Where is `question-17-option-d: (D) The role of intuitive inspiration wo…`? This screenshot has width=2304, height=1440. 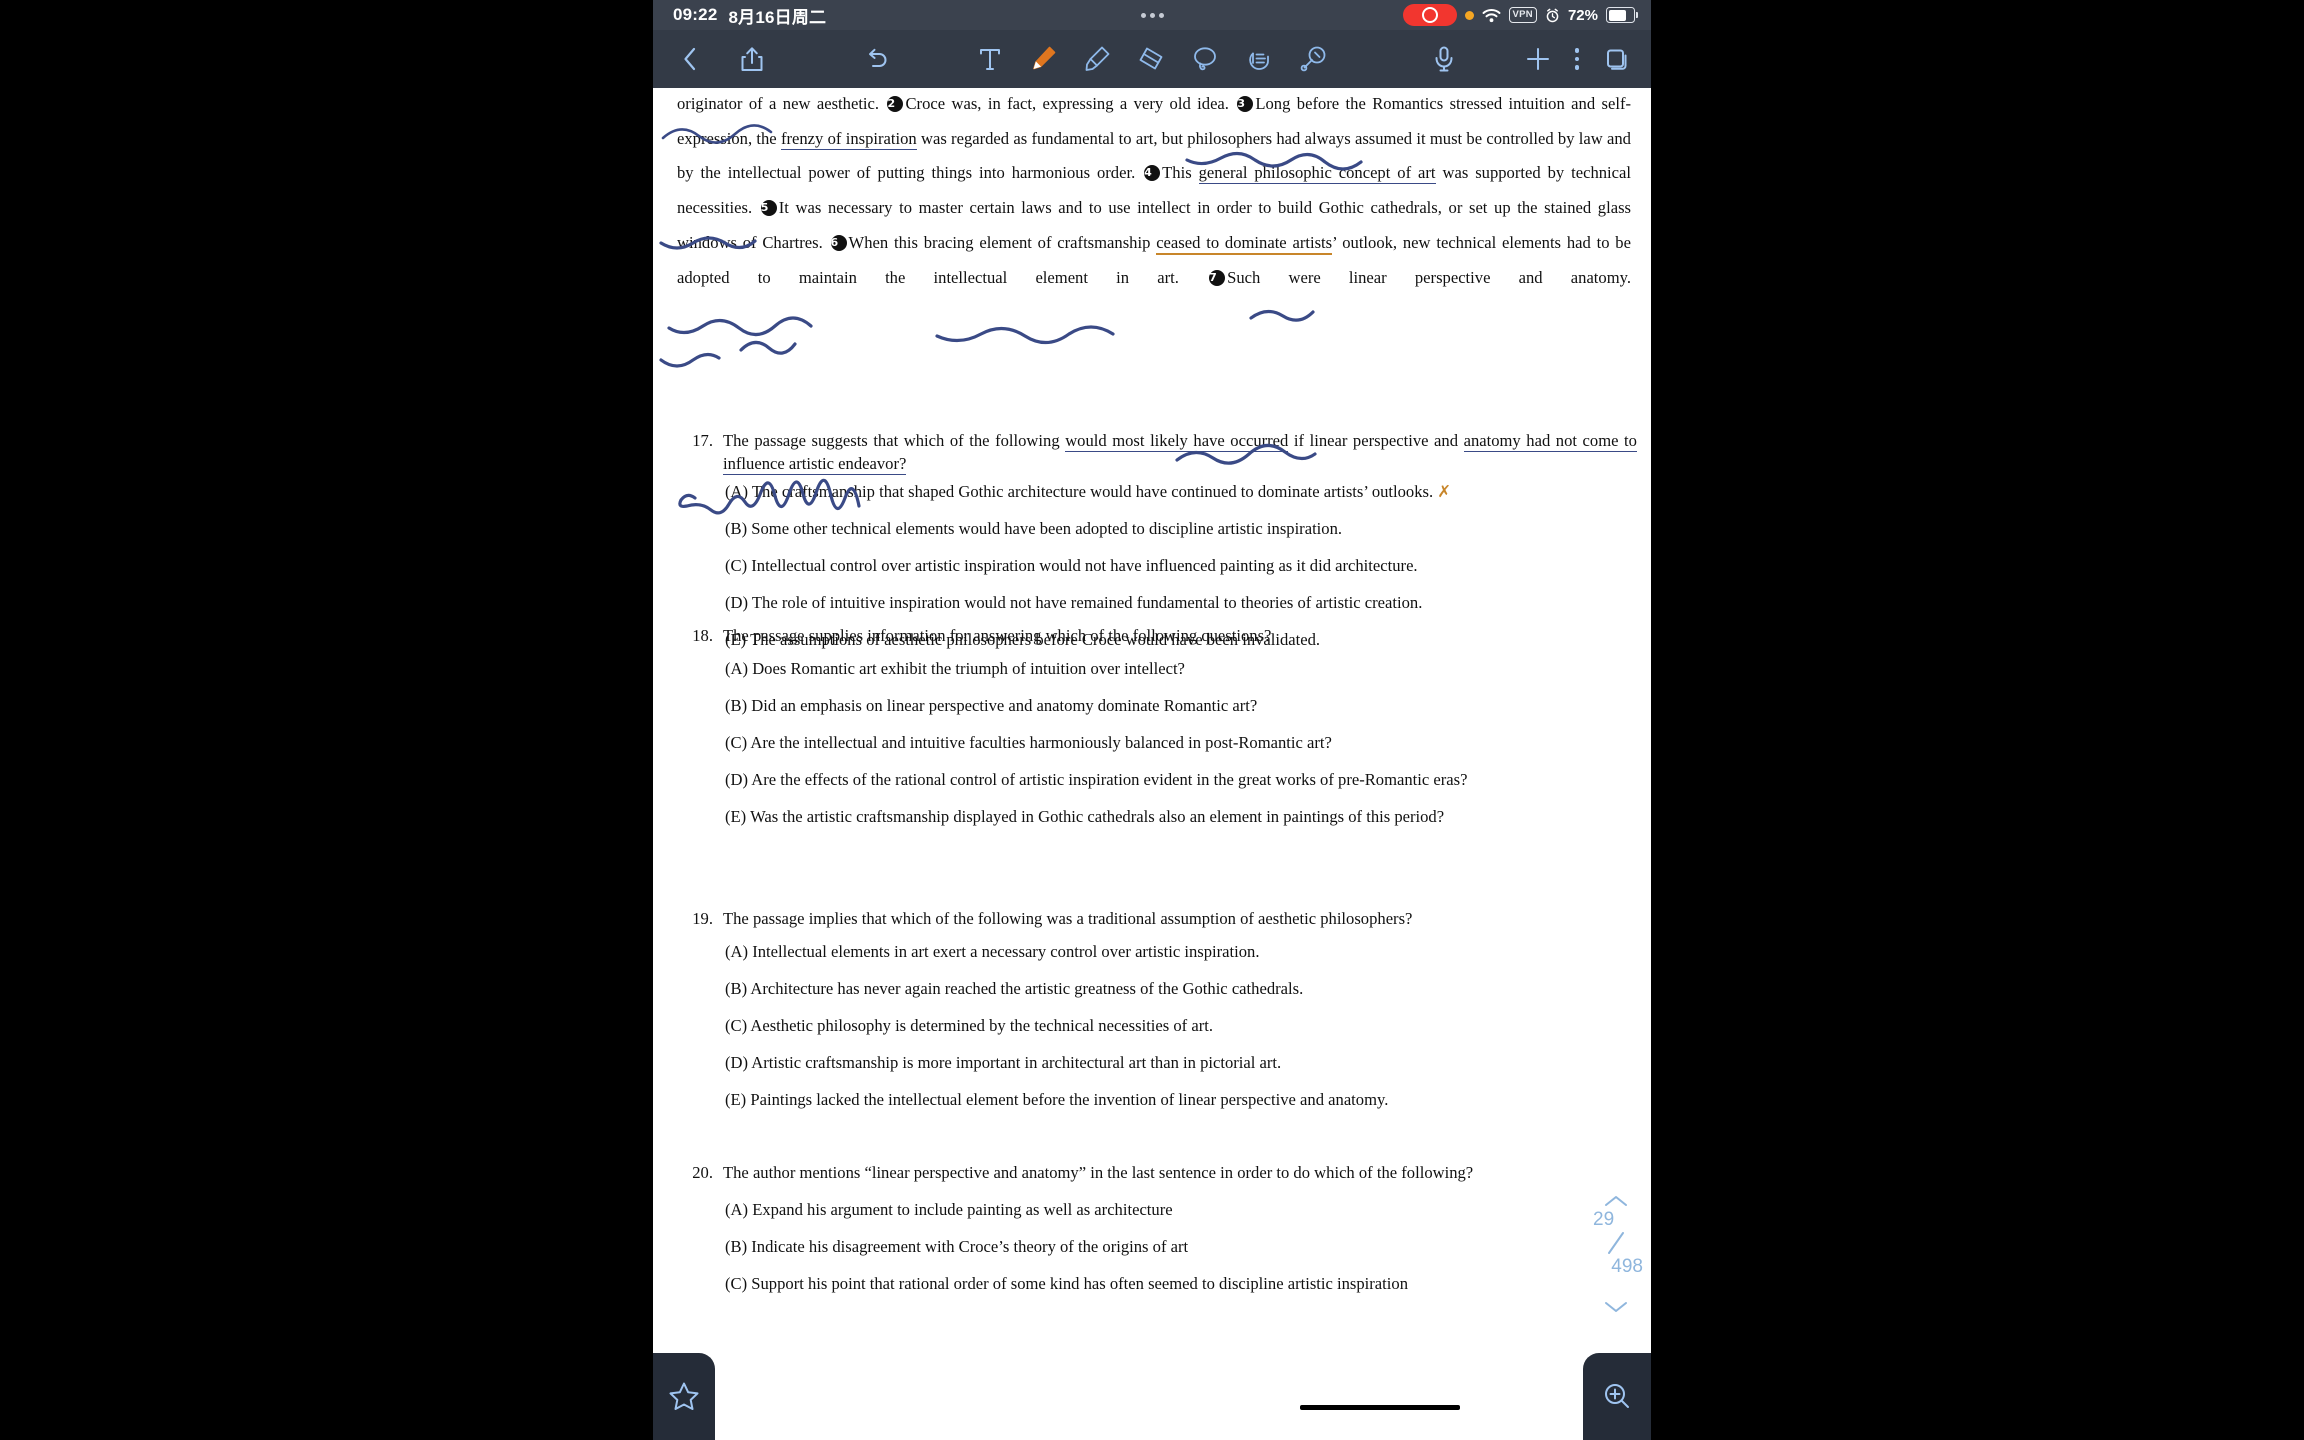
question-17-option-d: (D) The role of intuitive inspiration wo… is located at coordinates (1181, 602).